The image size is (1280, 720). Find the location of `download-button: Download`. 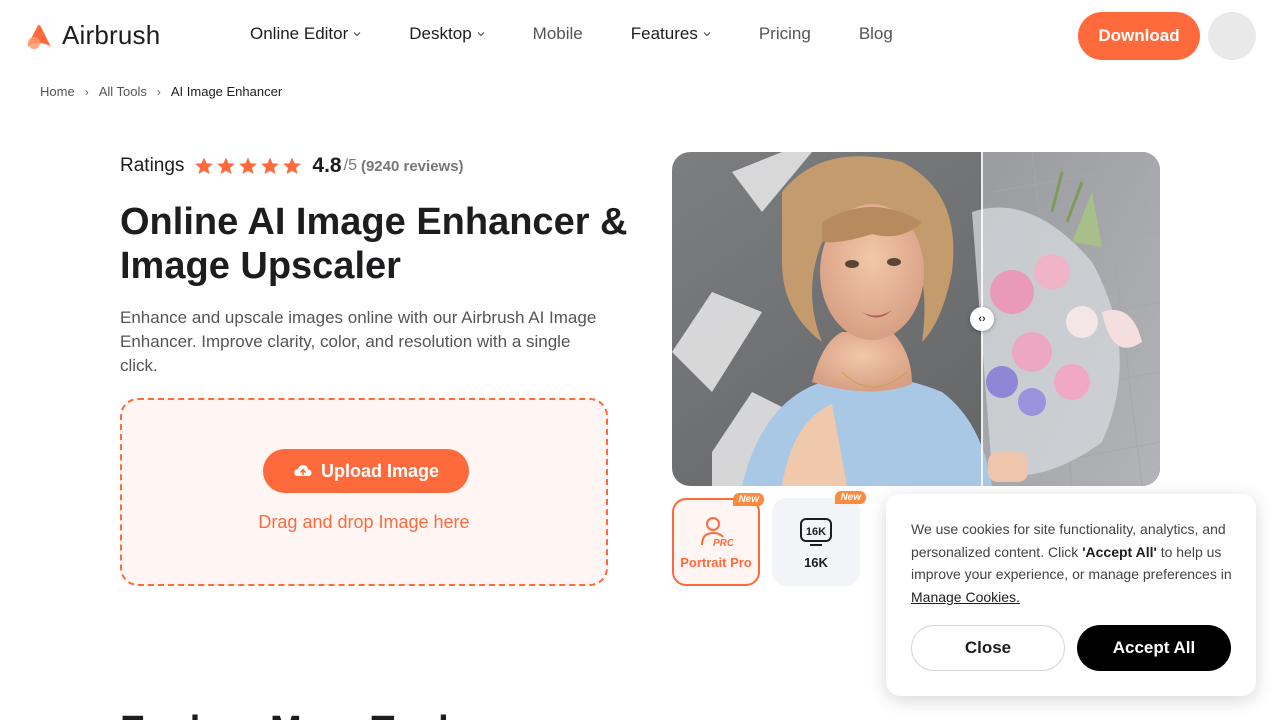

download-button: Download is located at coordinates (1139, 36).